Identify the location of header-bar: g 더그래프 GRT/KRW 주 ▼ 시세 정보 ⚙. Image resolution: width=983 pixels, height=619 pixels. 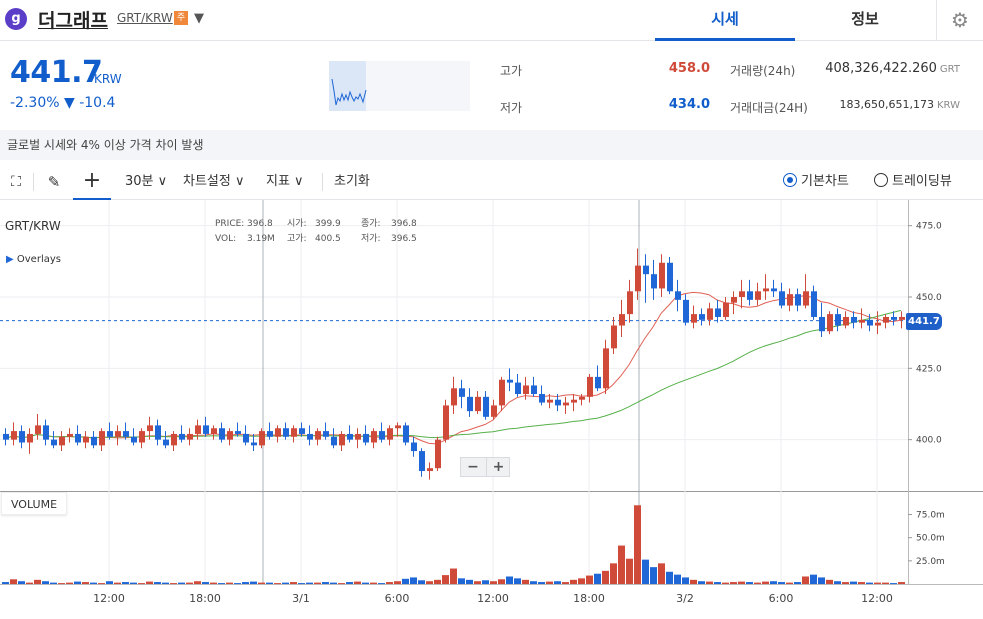
(491, 20).